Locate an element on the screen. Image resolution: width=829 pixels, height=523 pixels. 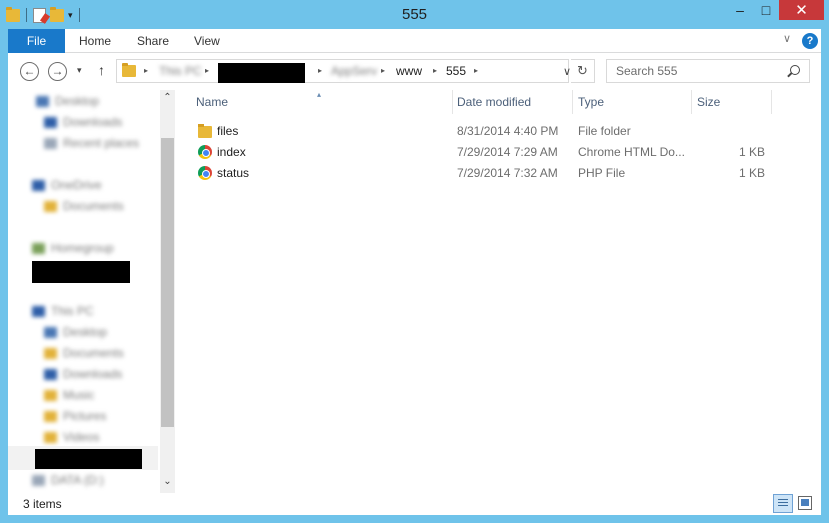
refresh-button: ↻ is located at coordinates (583, 71).